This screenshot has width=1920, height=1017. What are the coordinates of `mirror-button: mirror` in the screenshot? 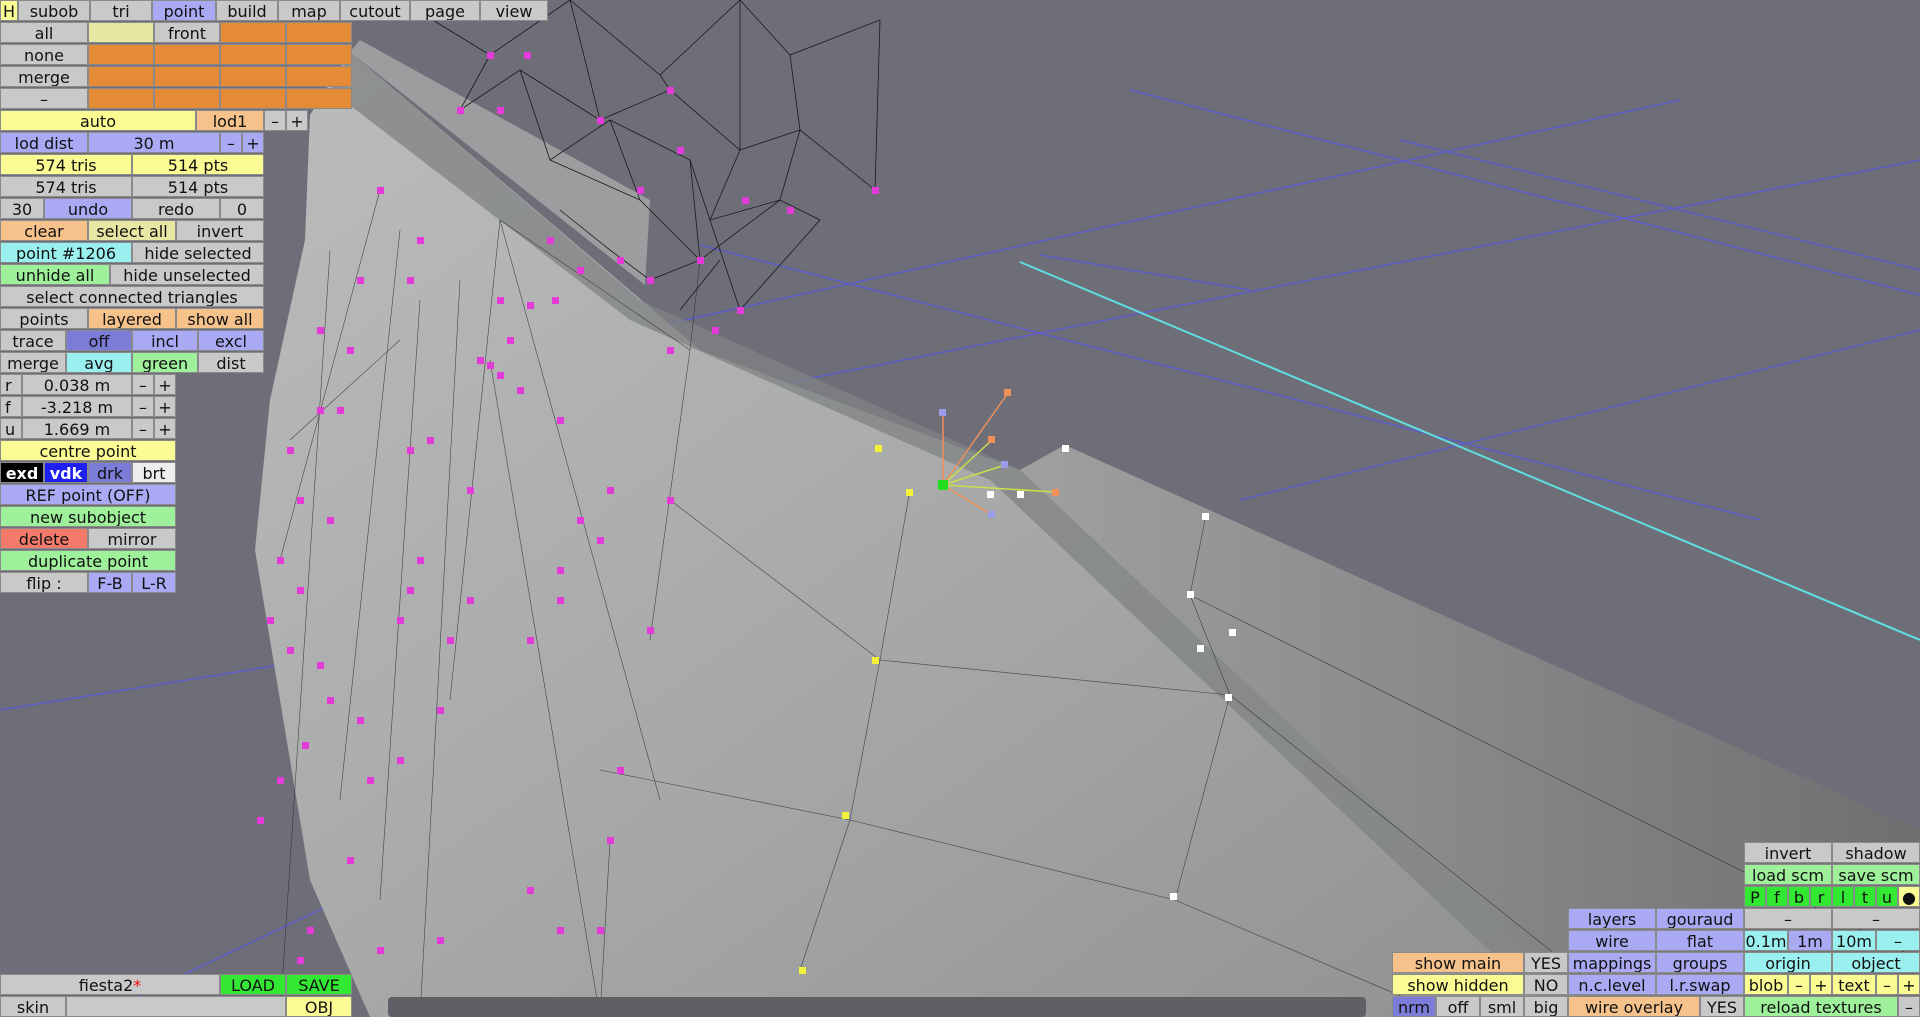 It's located at (132, 538).